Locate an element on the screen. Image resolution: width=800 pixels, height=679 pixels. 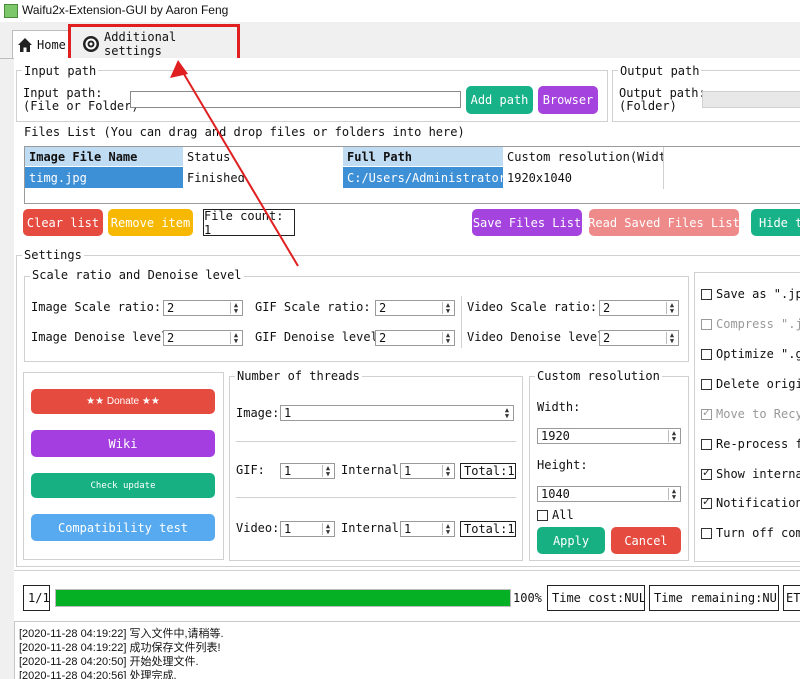
all-label: All is located at coordinates (563, 515).